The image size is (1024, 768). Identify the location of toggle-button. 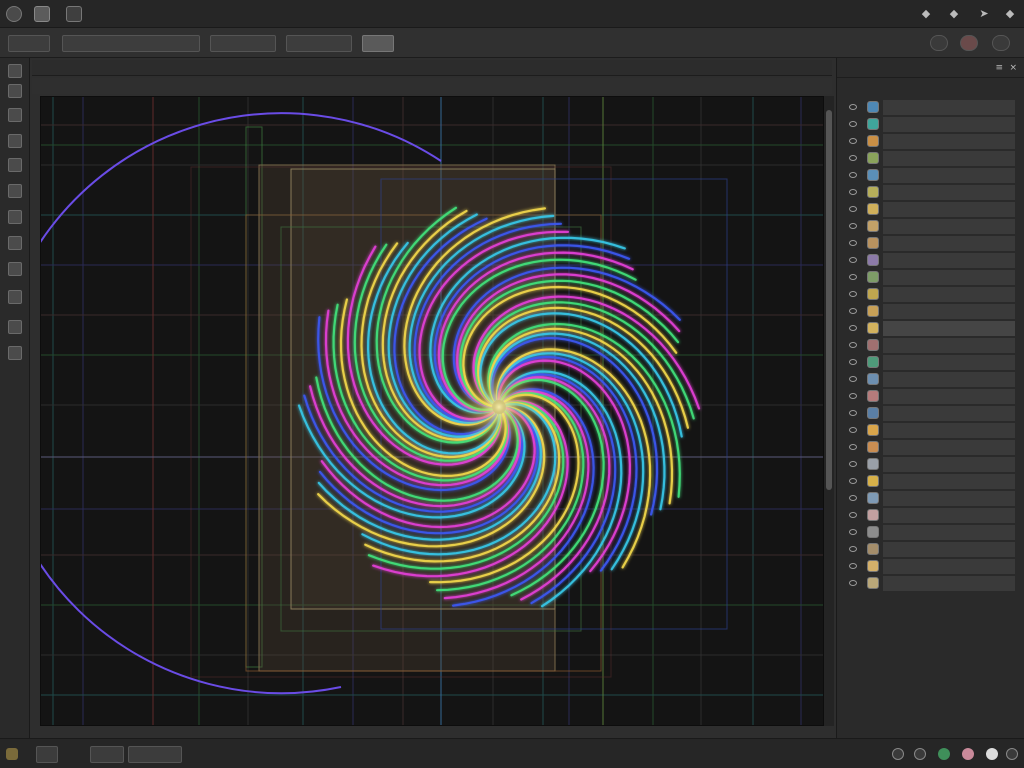
(378, 43).